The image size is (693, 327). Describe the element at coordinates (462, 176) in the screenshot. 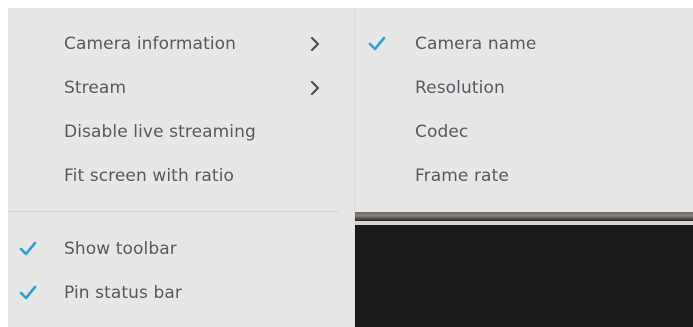

I see `submenu-item-label: Frame rate` at that location.